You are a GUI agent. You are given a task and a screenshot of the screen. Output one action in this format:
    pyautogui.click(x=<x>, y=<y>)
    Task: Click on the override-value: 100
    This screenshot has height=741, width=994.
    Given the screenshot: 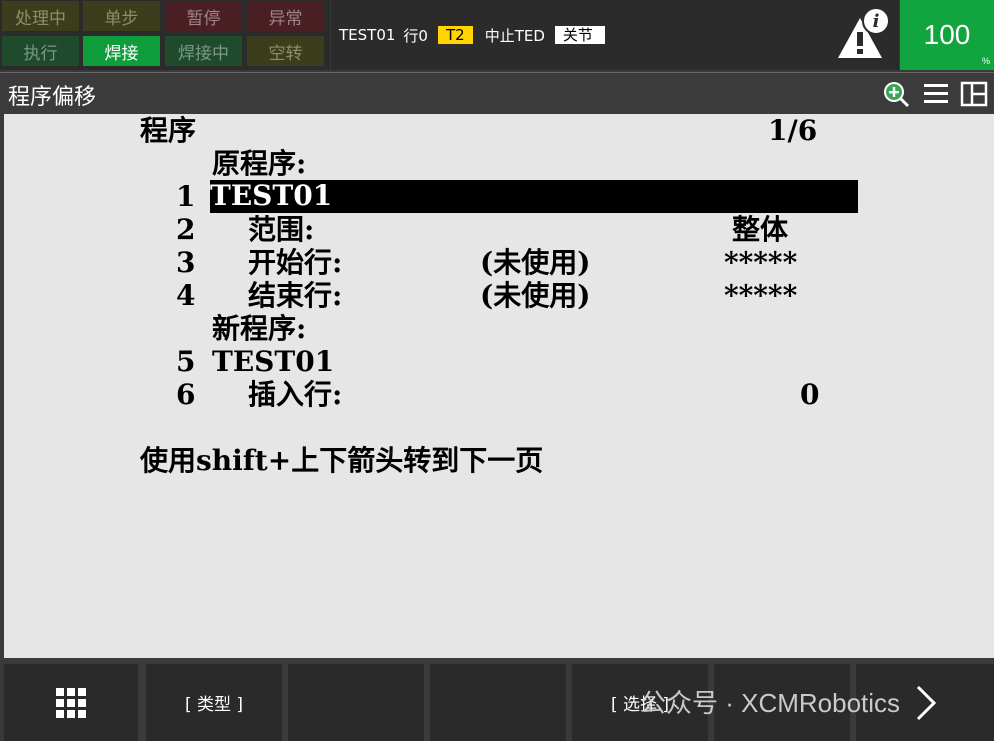 What is the action you would take?
    pyautogui.click(x=947, y=34)
    